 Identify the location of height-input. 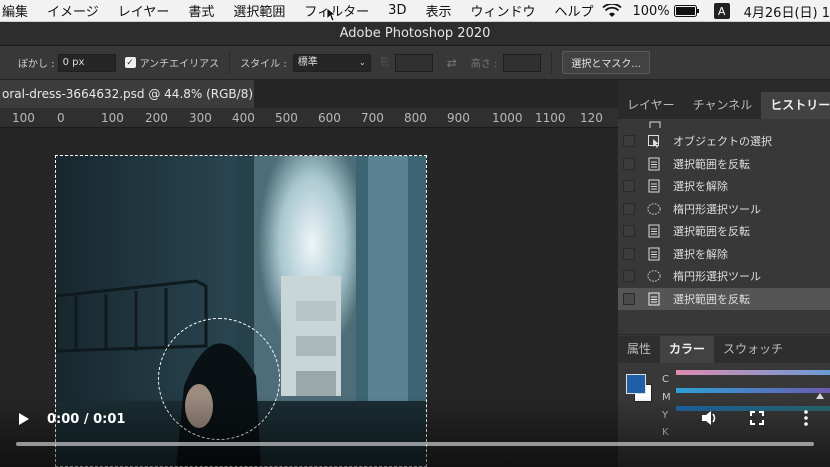
(522, 62).